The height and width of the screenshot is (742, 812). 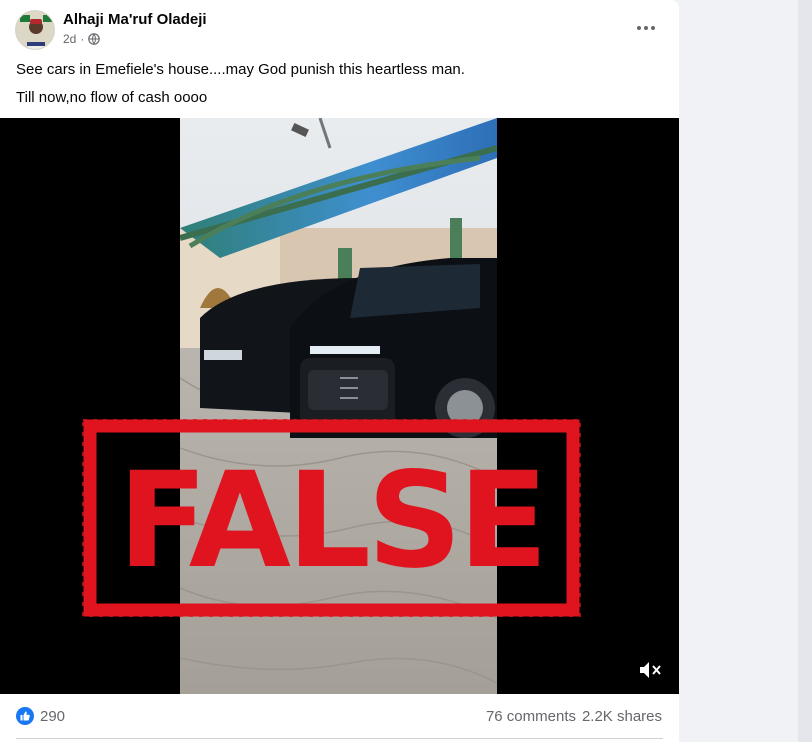 I want to click on like-count: 290, so click(x=52, y=716).